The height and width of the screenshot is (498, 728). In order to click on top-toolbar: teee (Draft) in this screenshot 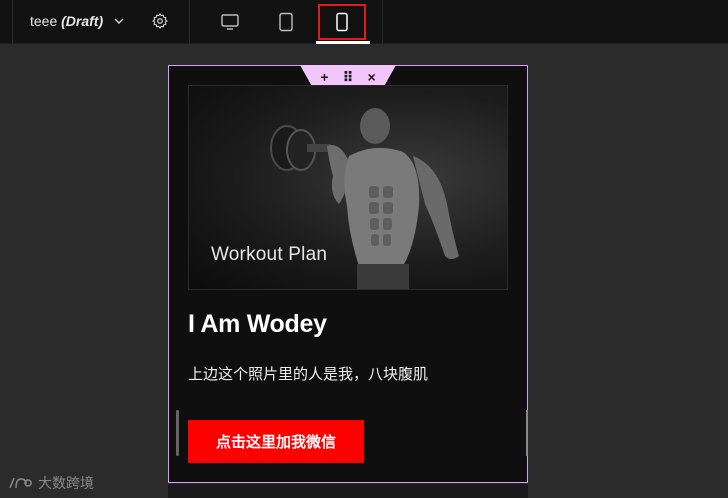, I will do `click(364, 22)`.